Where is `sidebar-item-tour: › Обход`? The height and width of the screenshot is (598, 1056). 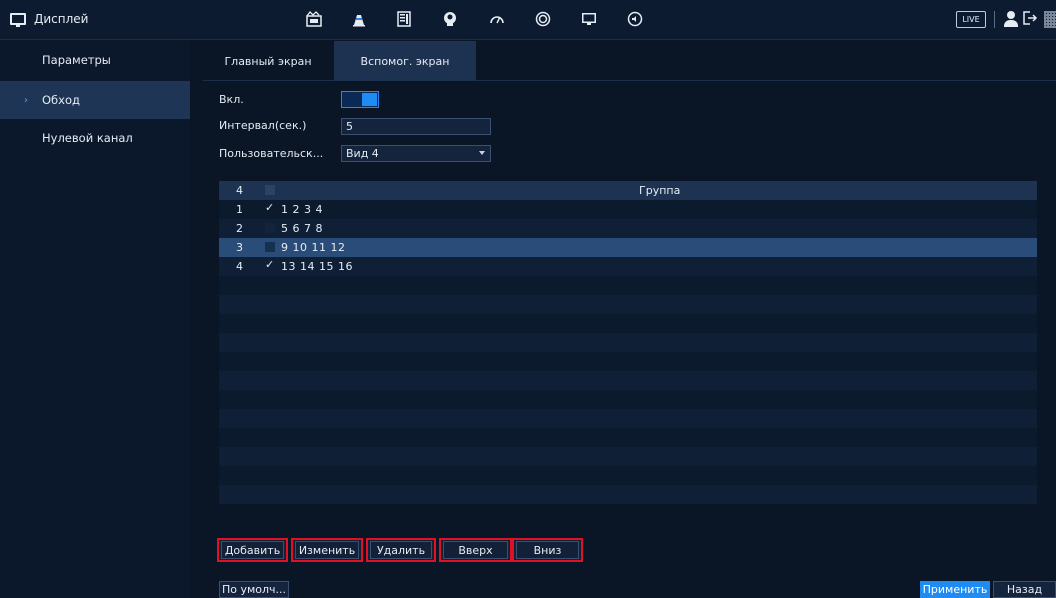 sidebar-item-tour: › Обход is located at coordinates (95, 100).